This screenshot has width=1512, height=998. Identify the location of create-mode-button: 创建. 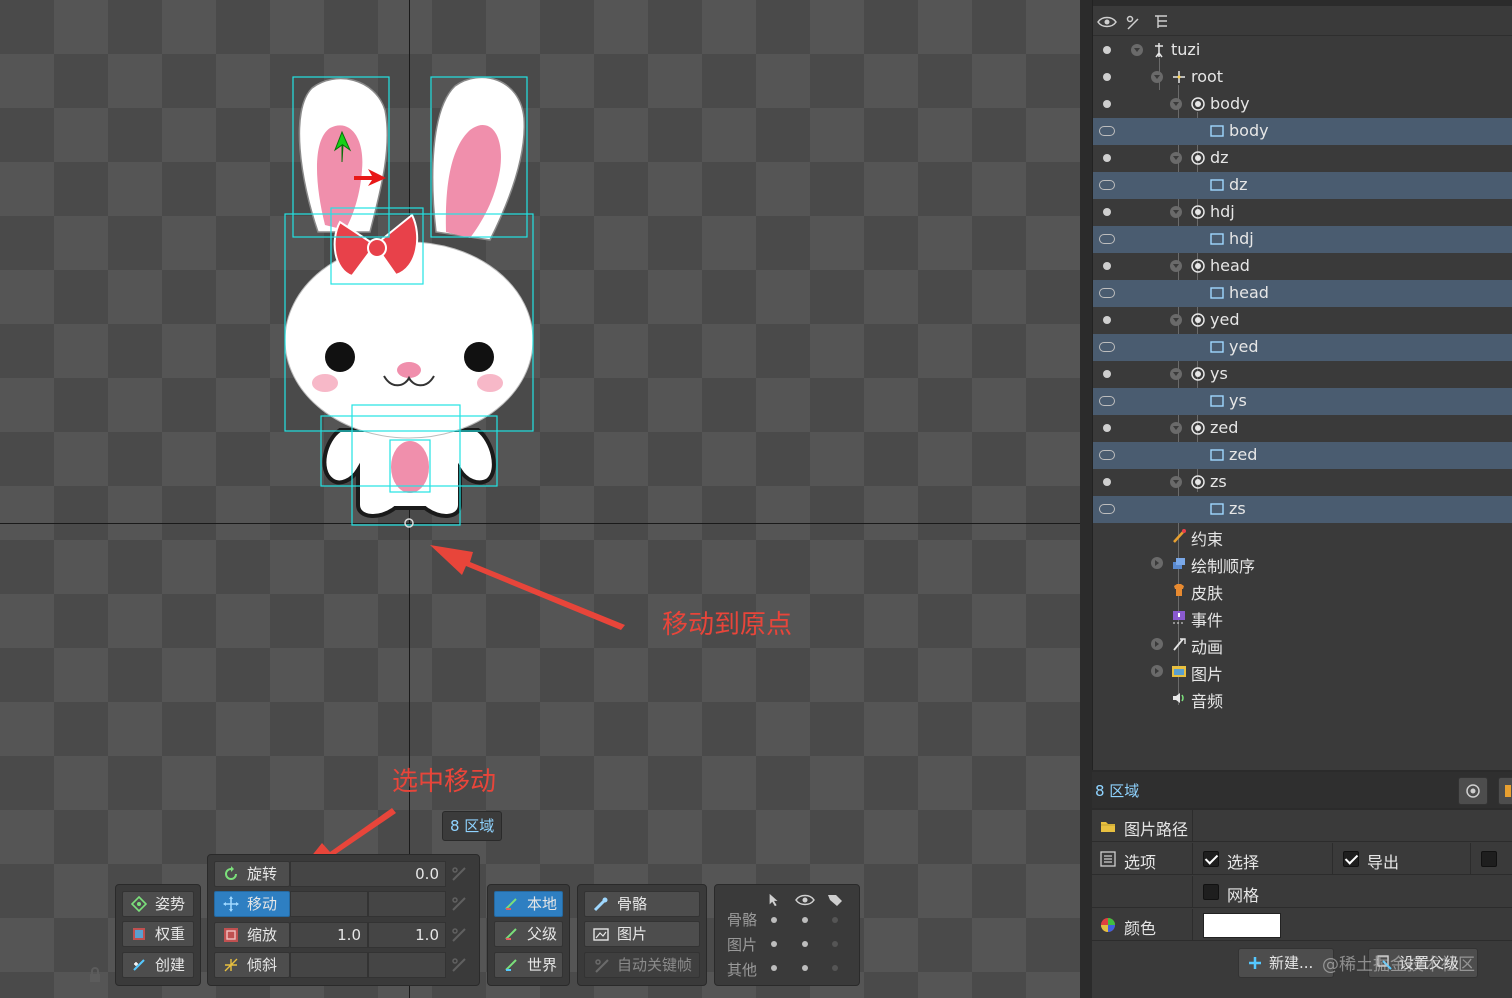
(158, 965).